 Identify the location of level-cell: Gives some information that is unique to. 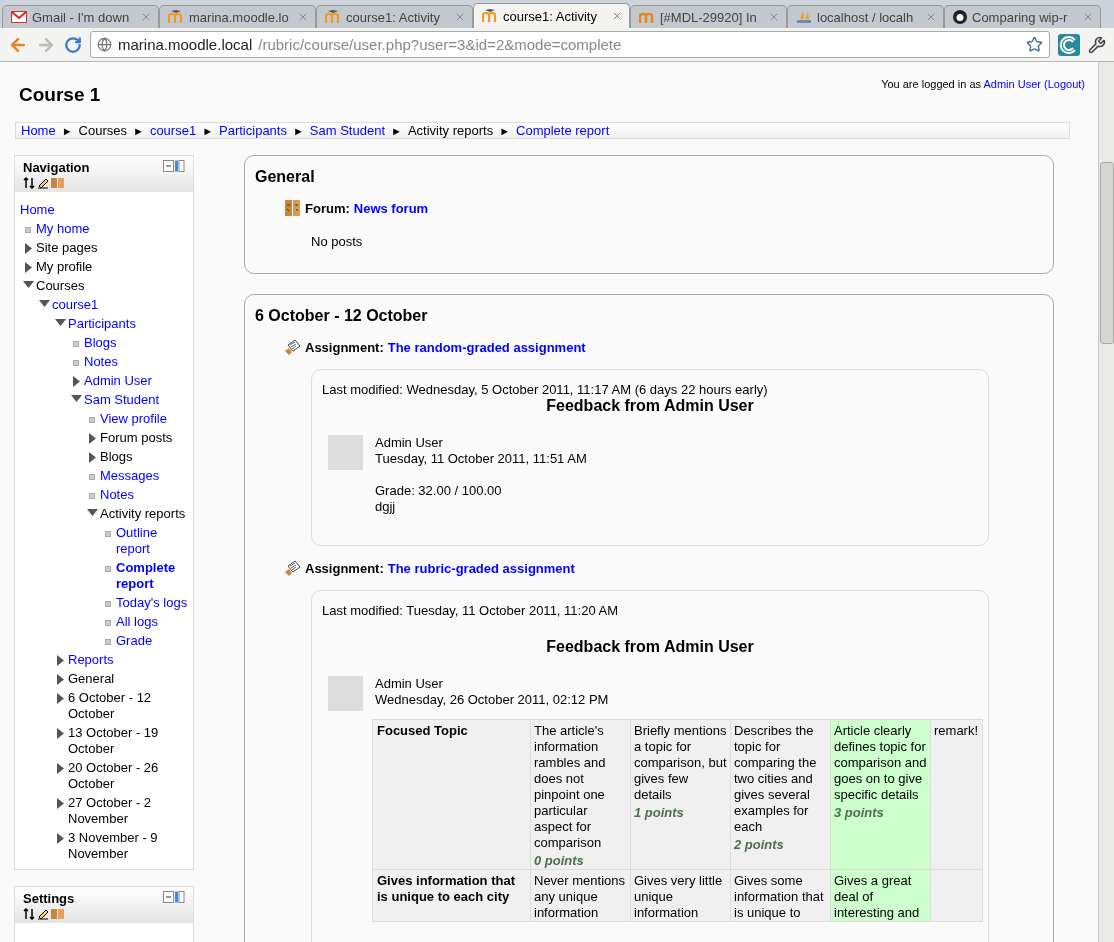
(780, 895).